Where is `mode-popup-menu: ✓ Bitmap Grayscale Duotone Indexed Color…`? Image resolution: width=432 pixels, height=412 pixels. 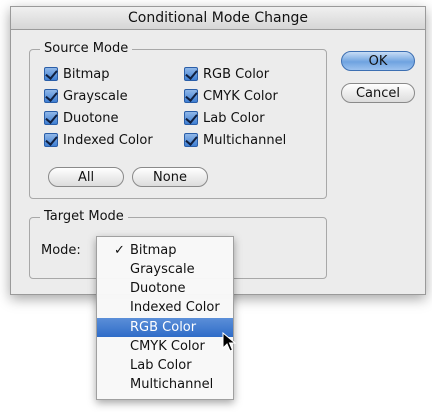 mode-popup-menu: ✓ Bitmap Grayscale Duotone Indexed Color… is located at coordinates (165, 318).